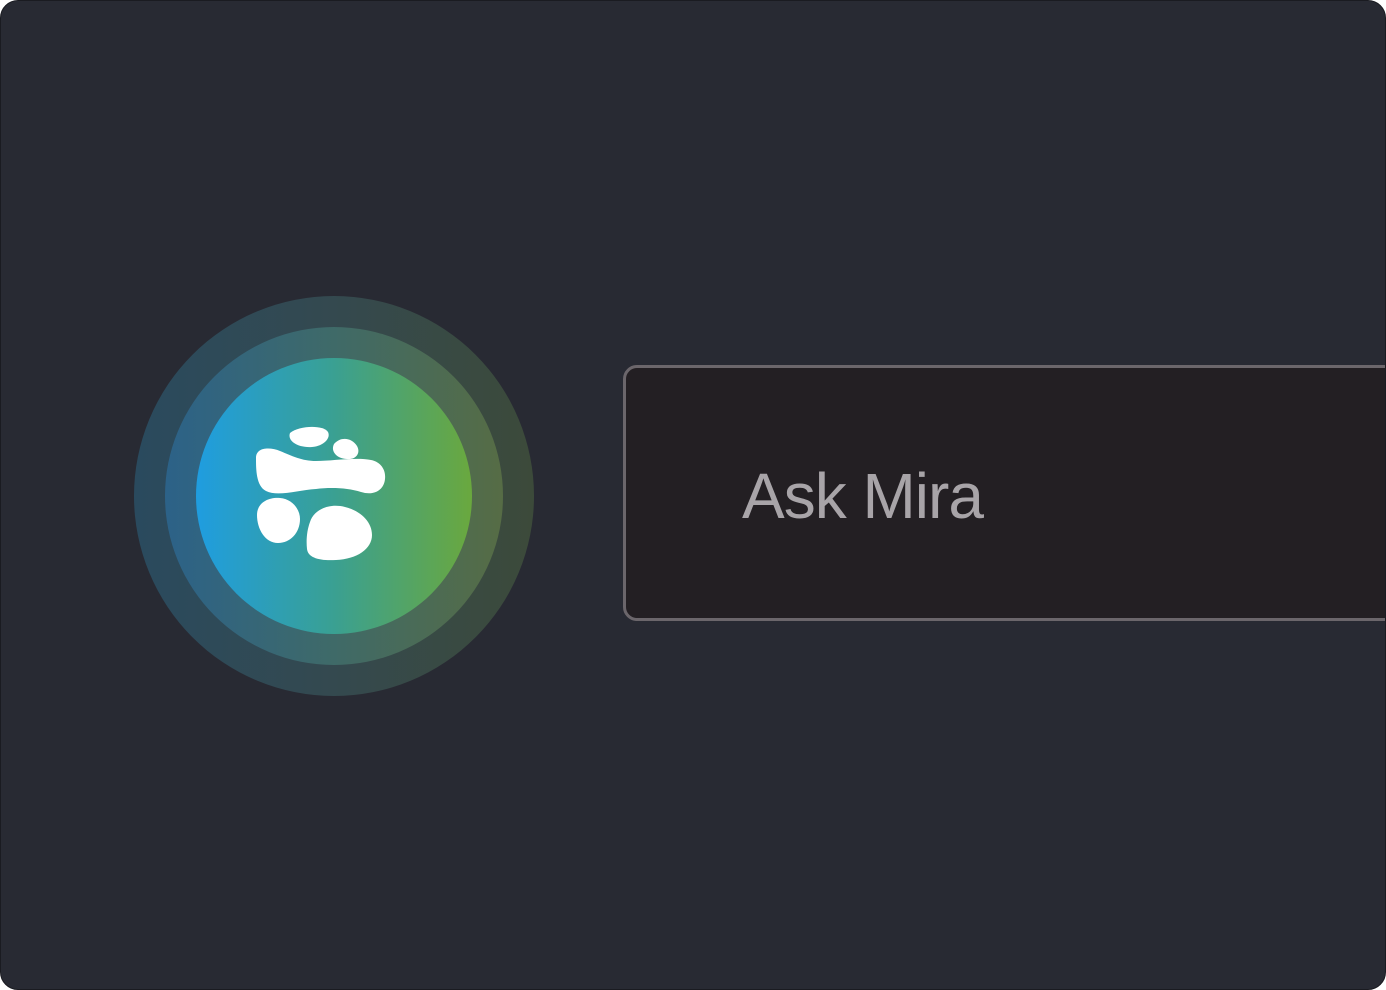 The width and height of the screenshot is (1386, 990). I want to click on assistant-button, so click(334, 496).